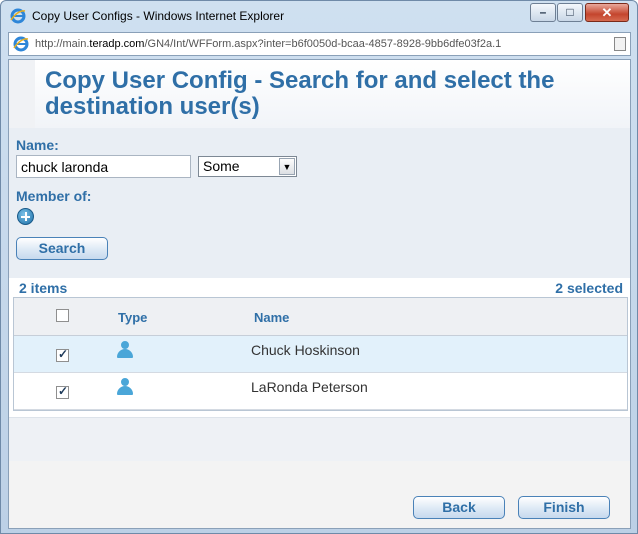 The image size is (638, 534). I want to click on header-strip, so click(22, 94).